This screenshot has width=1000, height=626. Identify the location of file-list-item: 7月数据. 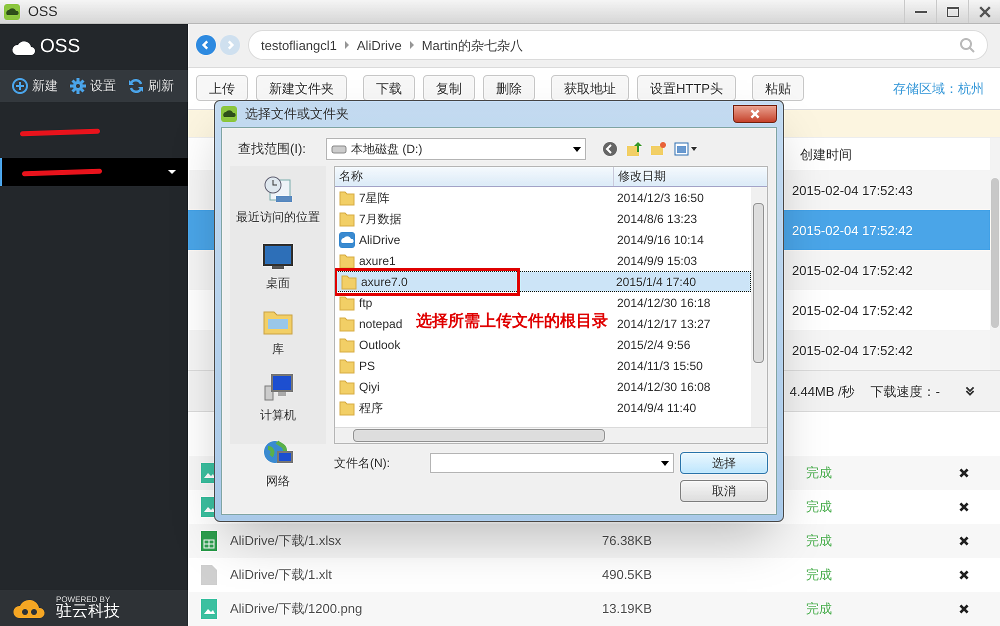
(370, 219).